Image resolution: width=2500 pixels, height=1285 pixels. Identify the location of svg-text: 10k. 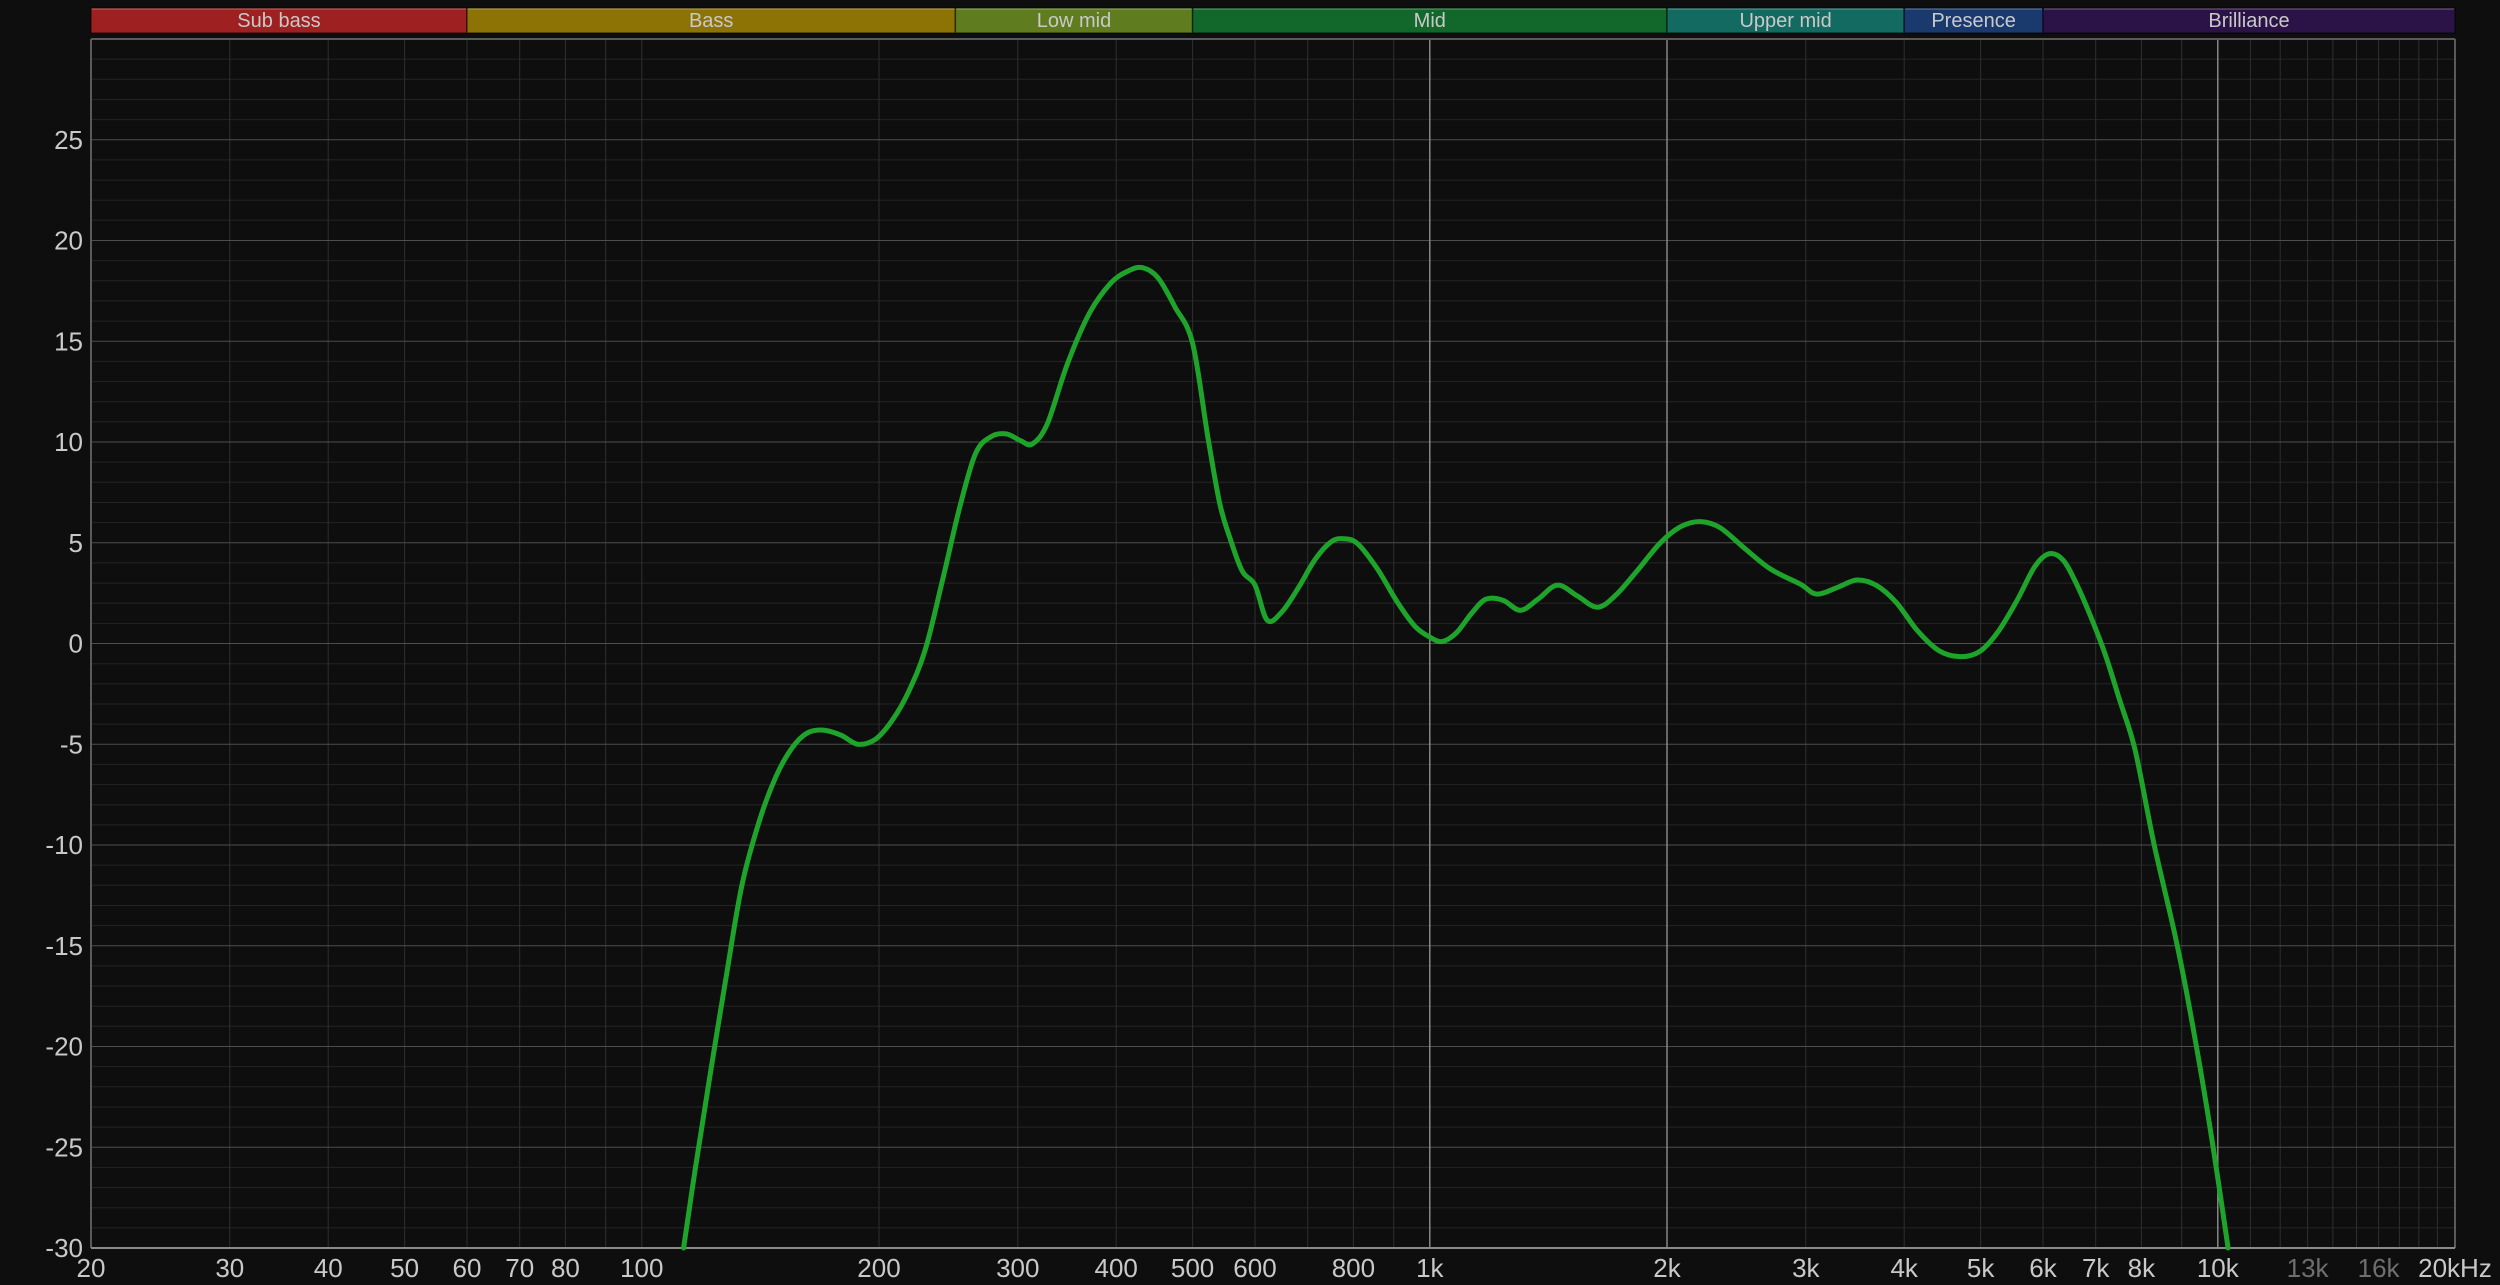
(2218, 1268).